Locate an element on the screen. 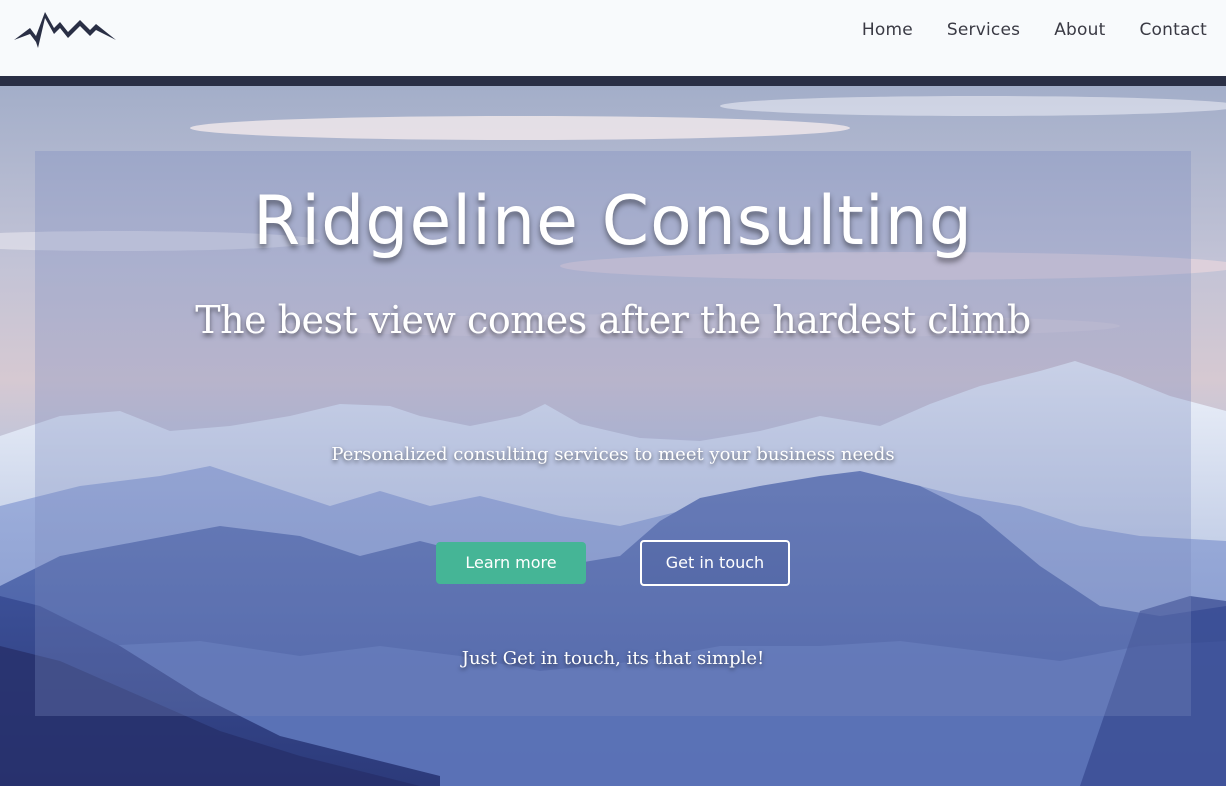  nav-about: About is located at coordinates (1079, 30).